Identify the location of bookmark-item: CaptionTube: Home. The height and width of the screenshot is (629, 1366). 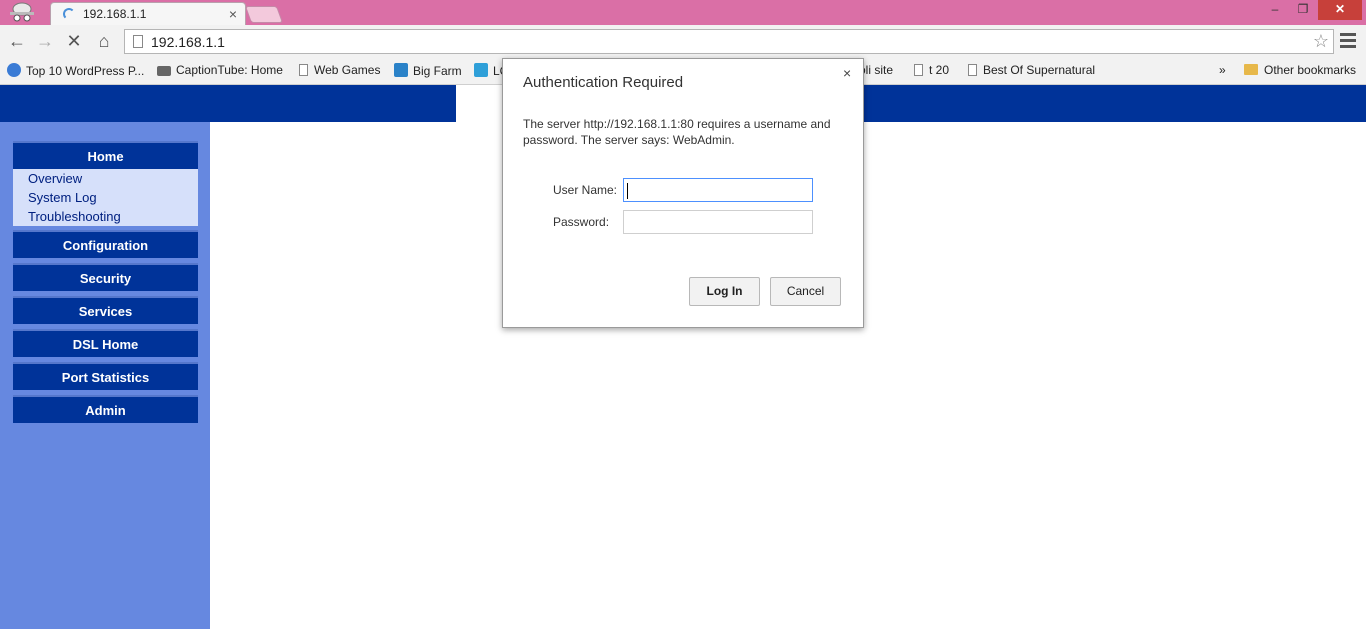
(220, 70).